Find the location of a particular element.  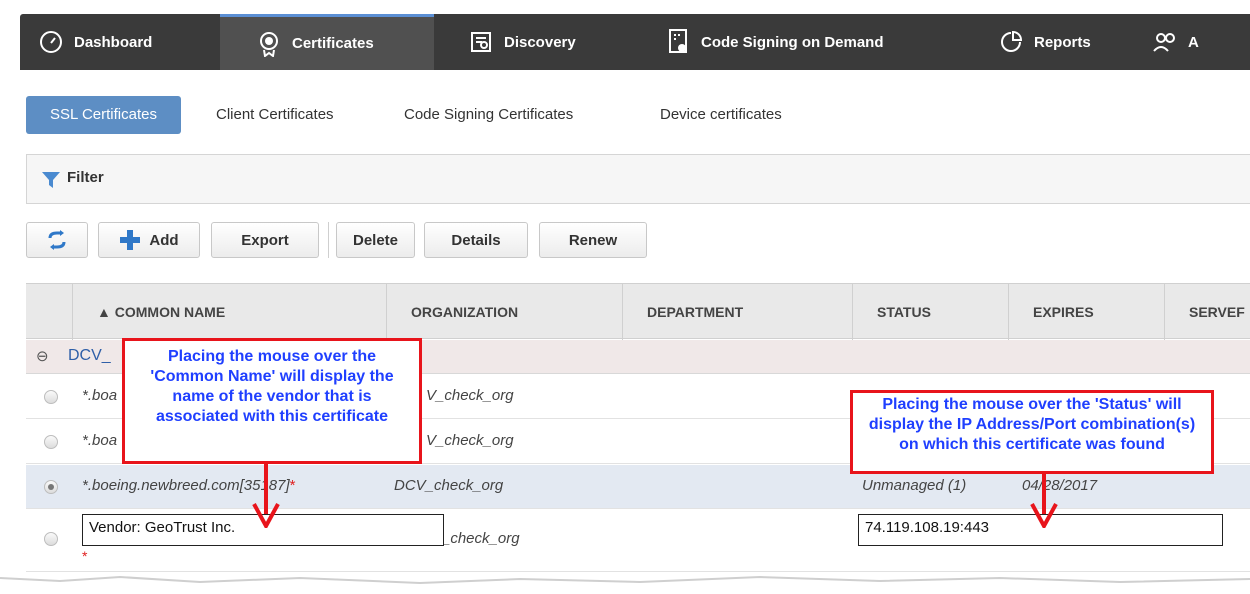

subtab-device-certificates: Device certificates is located at coordinates (721, 115).